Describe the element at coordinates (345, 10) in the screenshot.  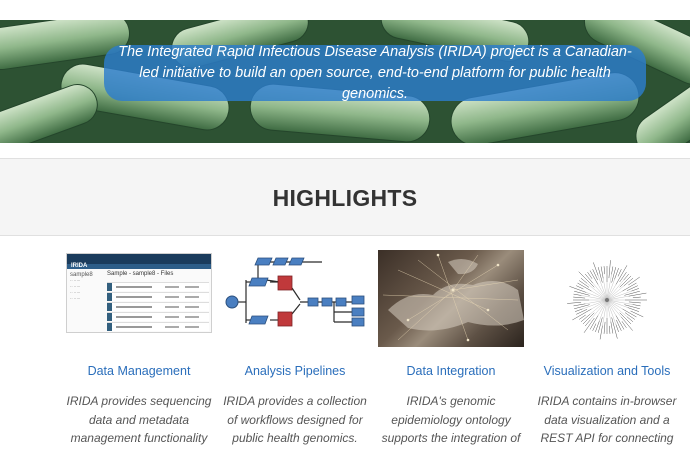
I see `top-strip` at that location.